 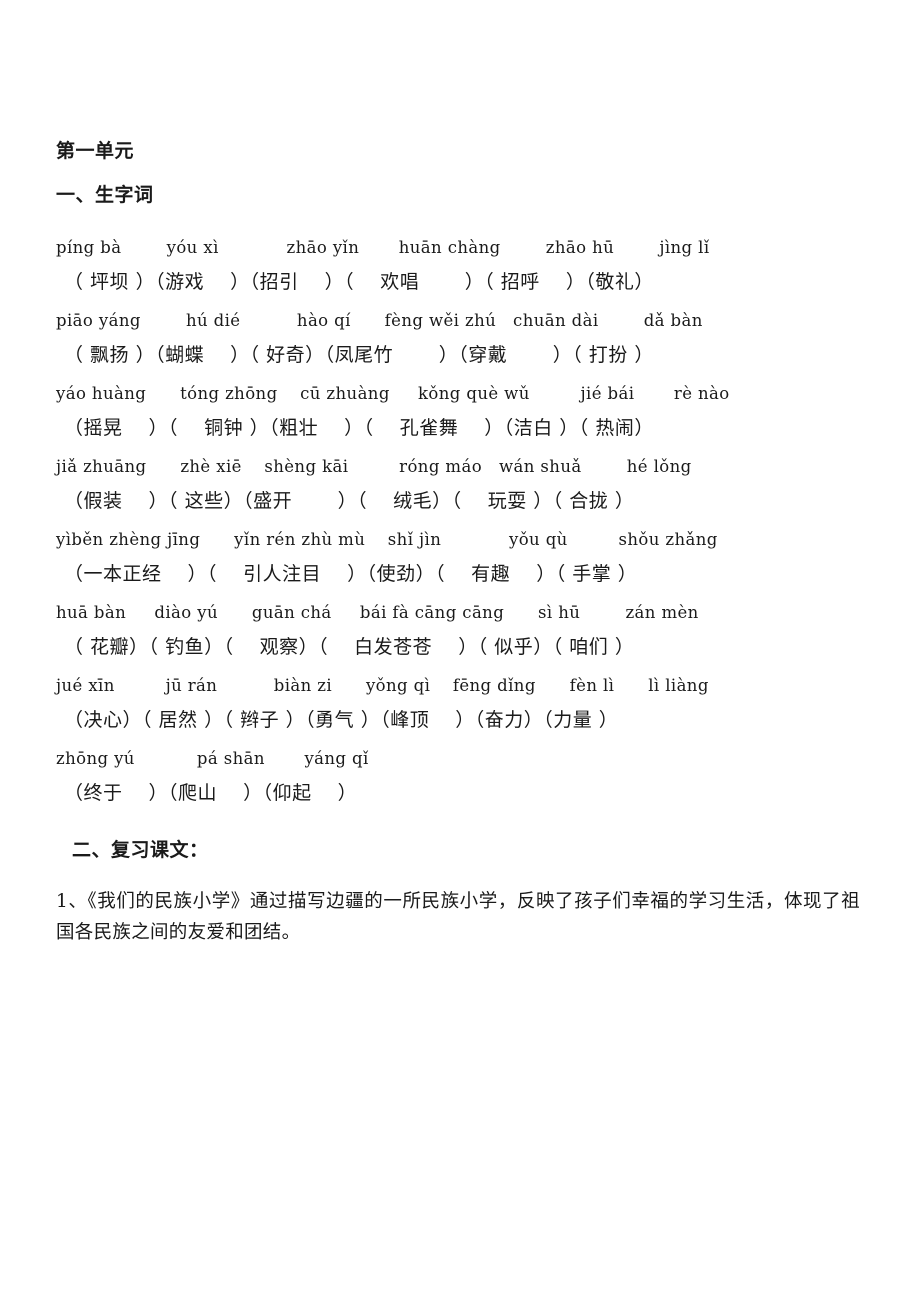 I want to click on vocabulary-group: zhōng yú pá shān yáng qǐ （终于 ）（爬山 ）（仰起 ）, so click(x=468, y=777).